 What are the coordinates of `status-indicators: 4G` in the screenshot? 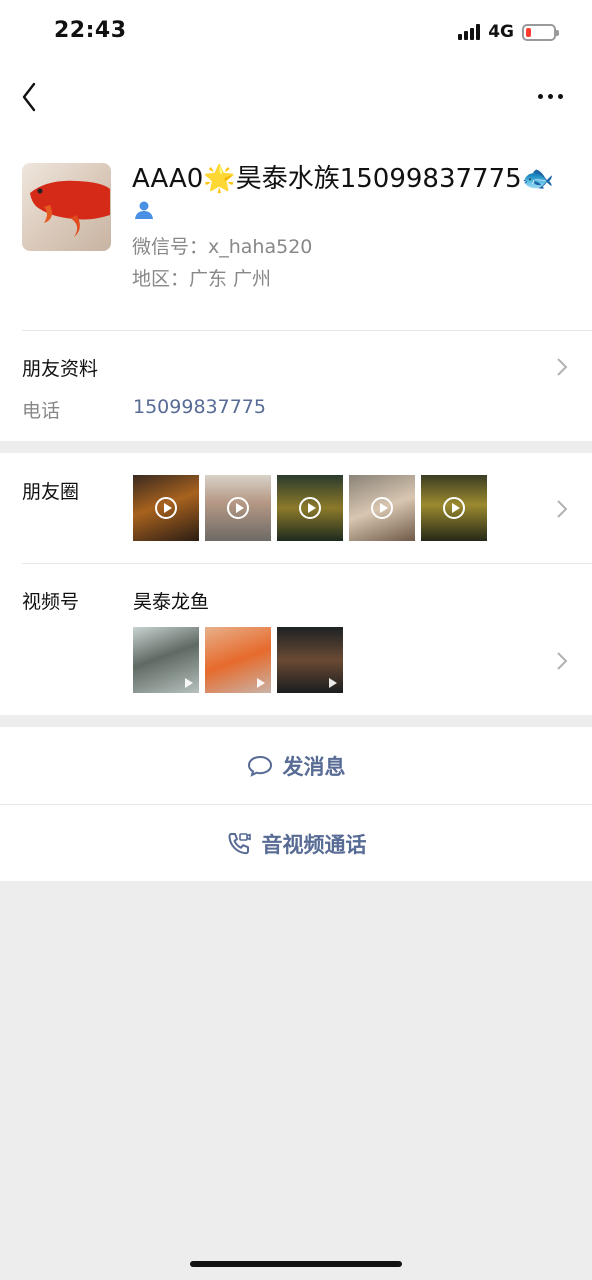 It's located at (508, 32).